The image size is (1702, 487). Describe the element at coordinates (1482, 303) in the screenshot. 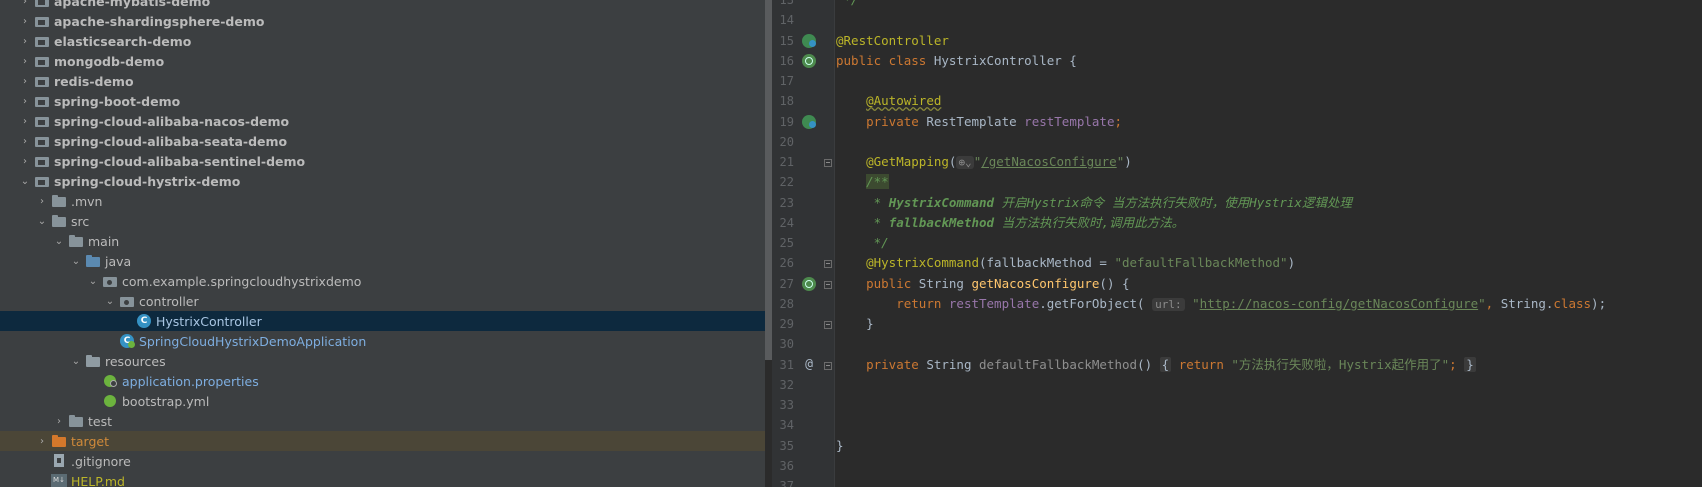

I see `code-token: "` at that location.